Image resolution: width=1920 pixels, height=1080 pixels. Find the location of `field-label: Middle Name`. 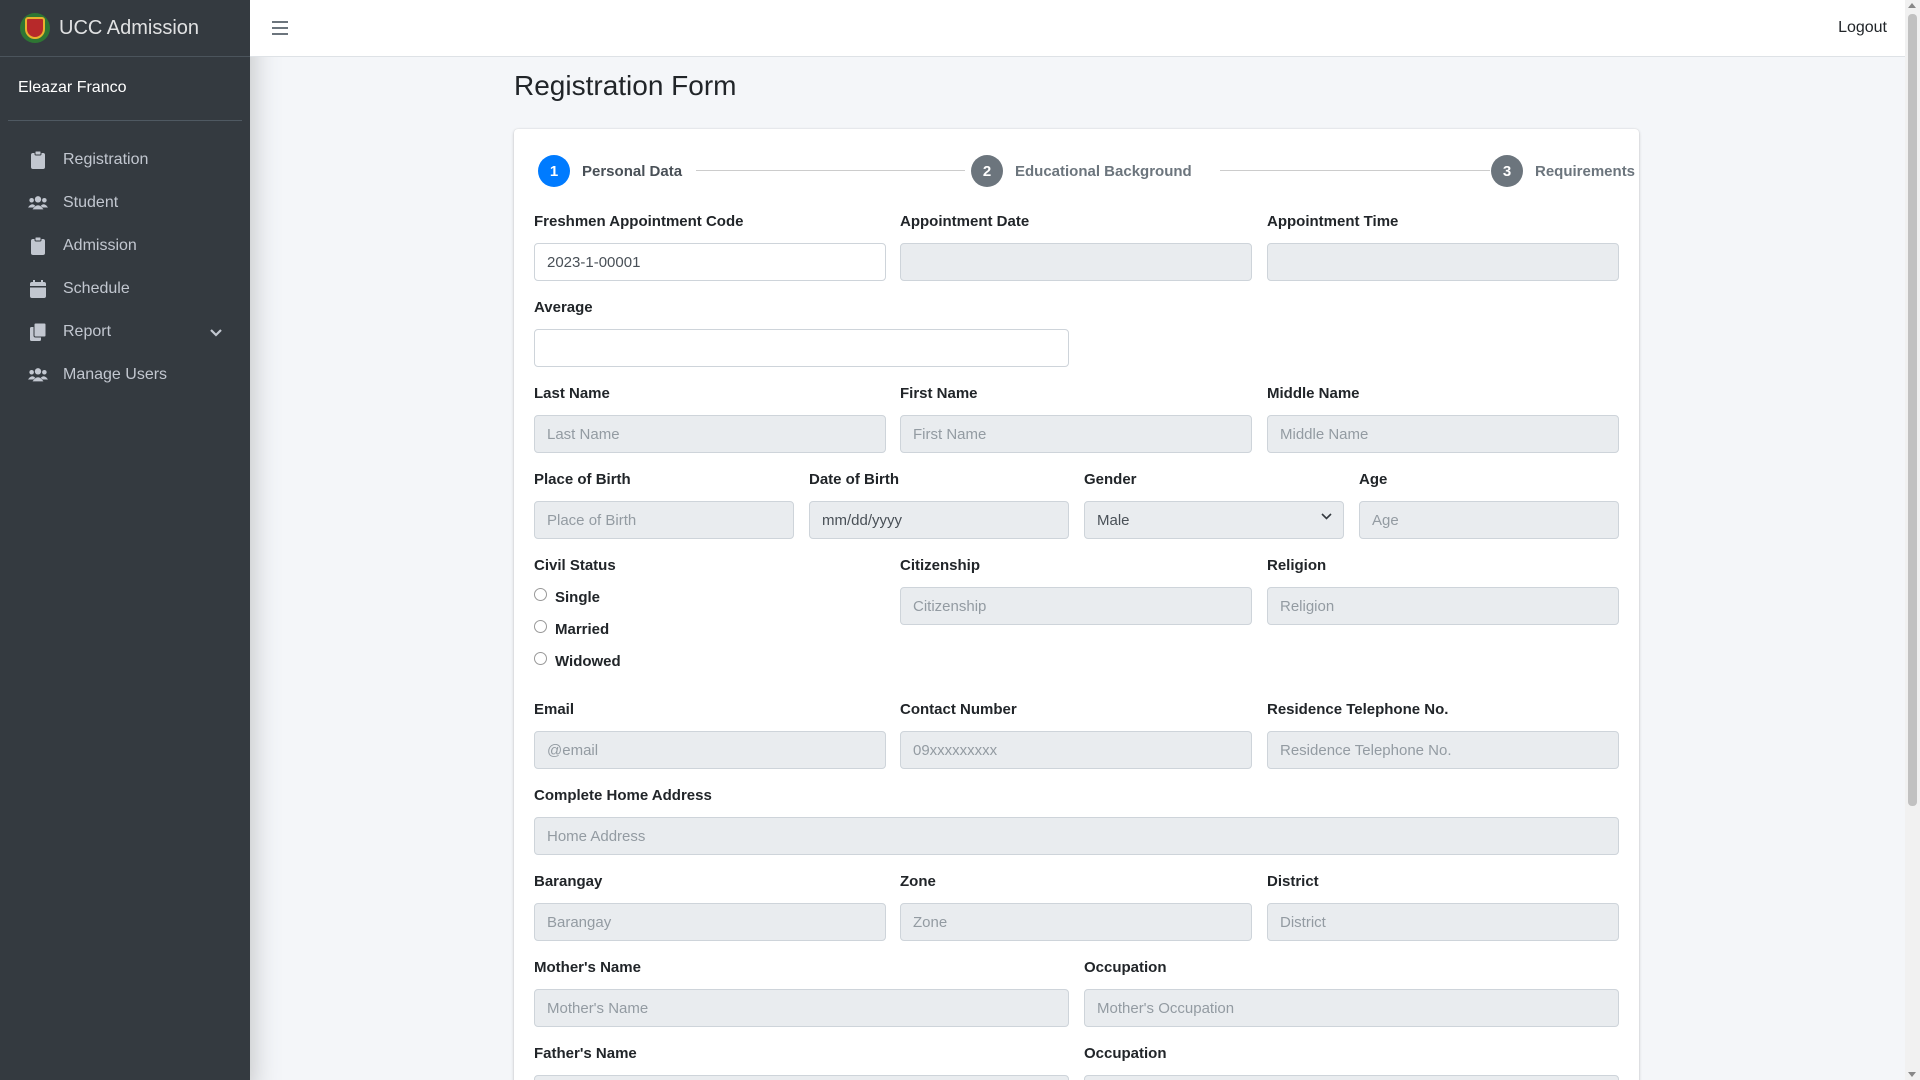

field-label: Middle Name is located at coordinates (1313, 393).